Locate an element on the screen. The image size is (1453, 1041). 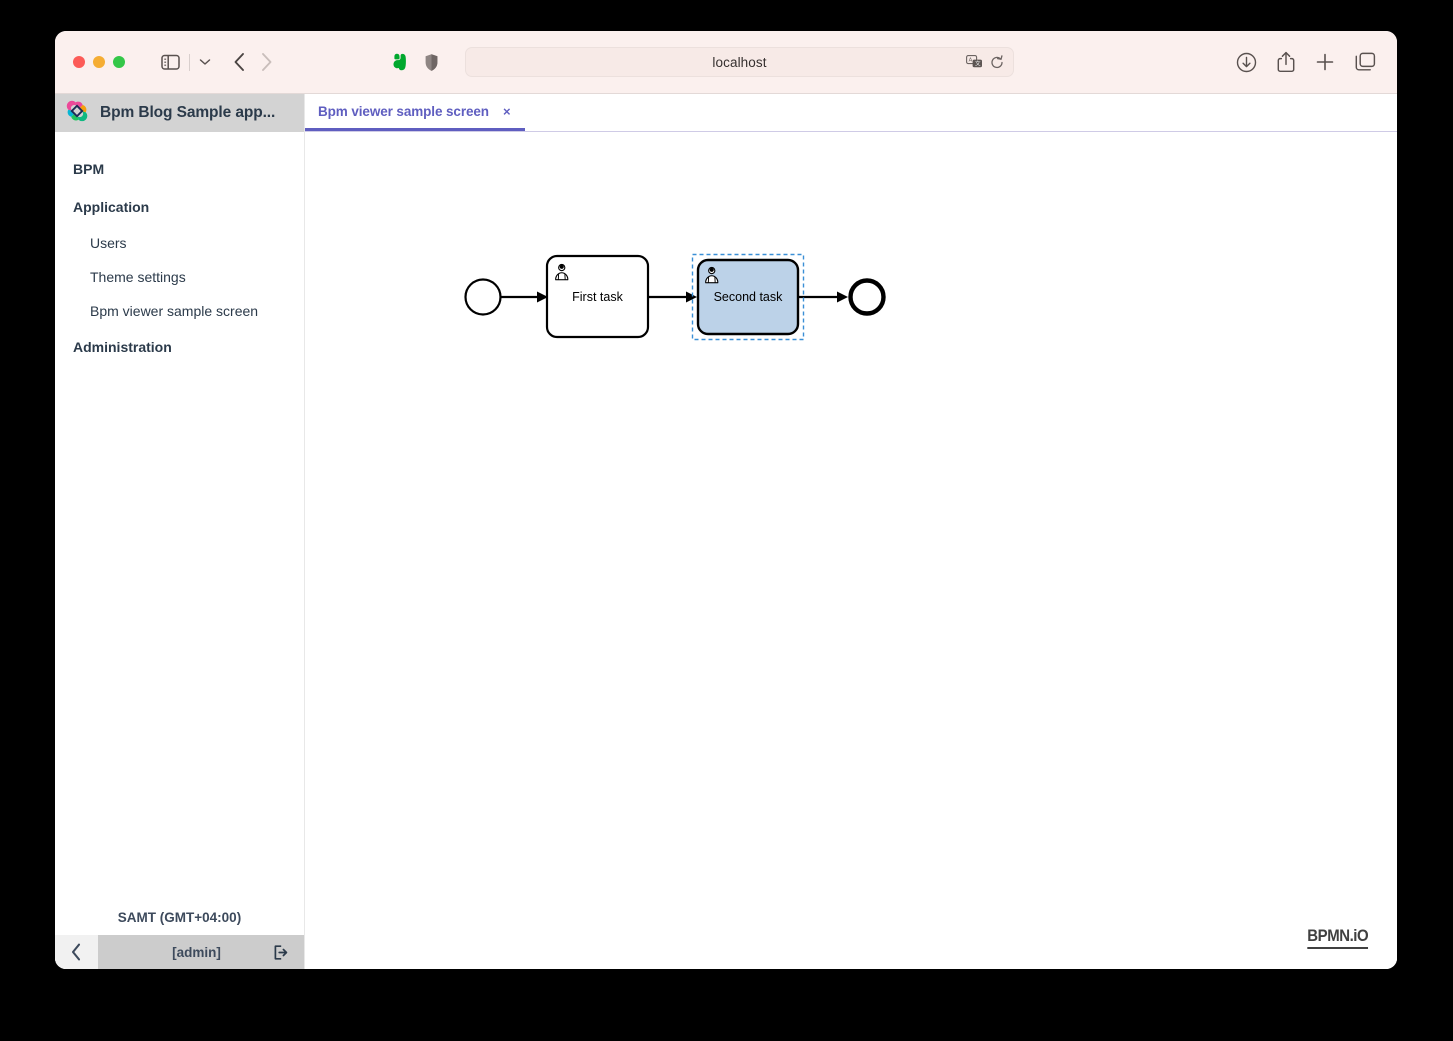
svg-text: A is located at coordinates (971, 61).